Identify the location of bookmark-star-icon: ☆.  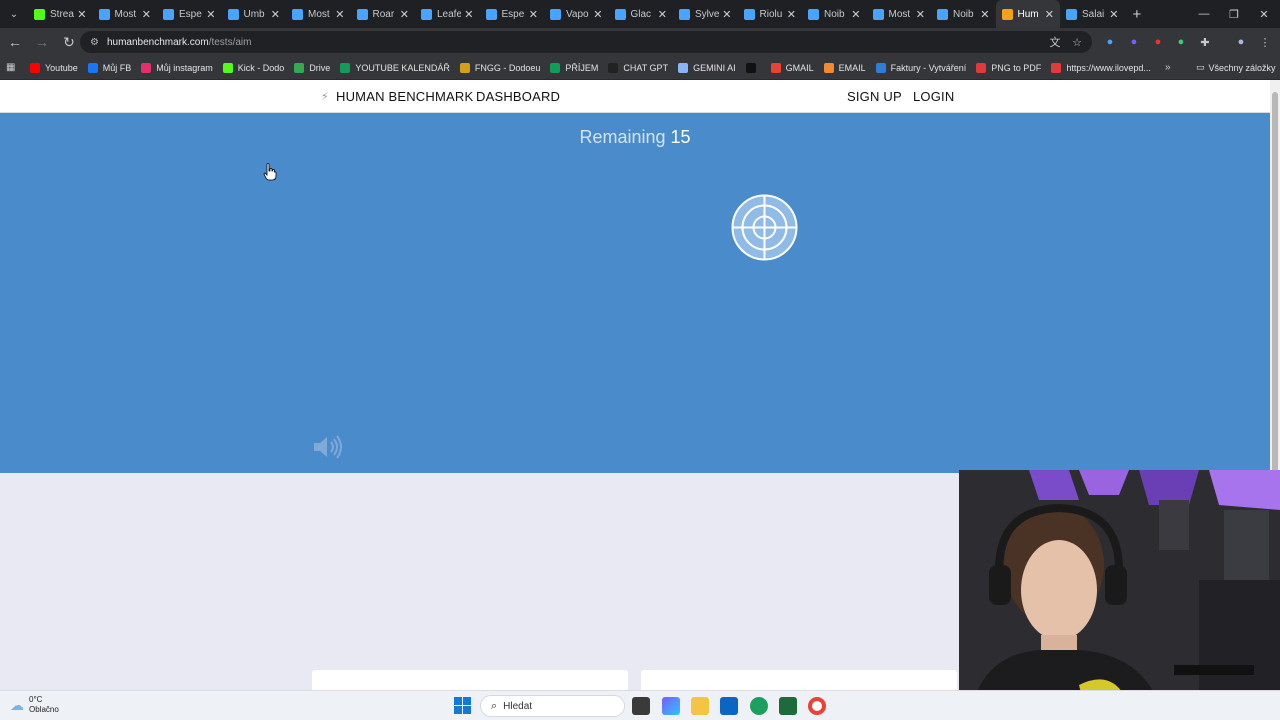
(1077, 42).